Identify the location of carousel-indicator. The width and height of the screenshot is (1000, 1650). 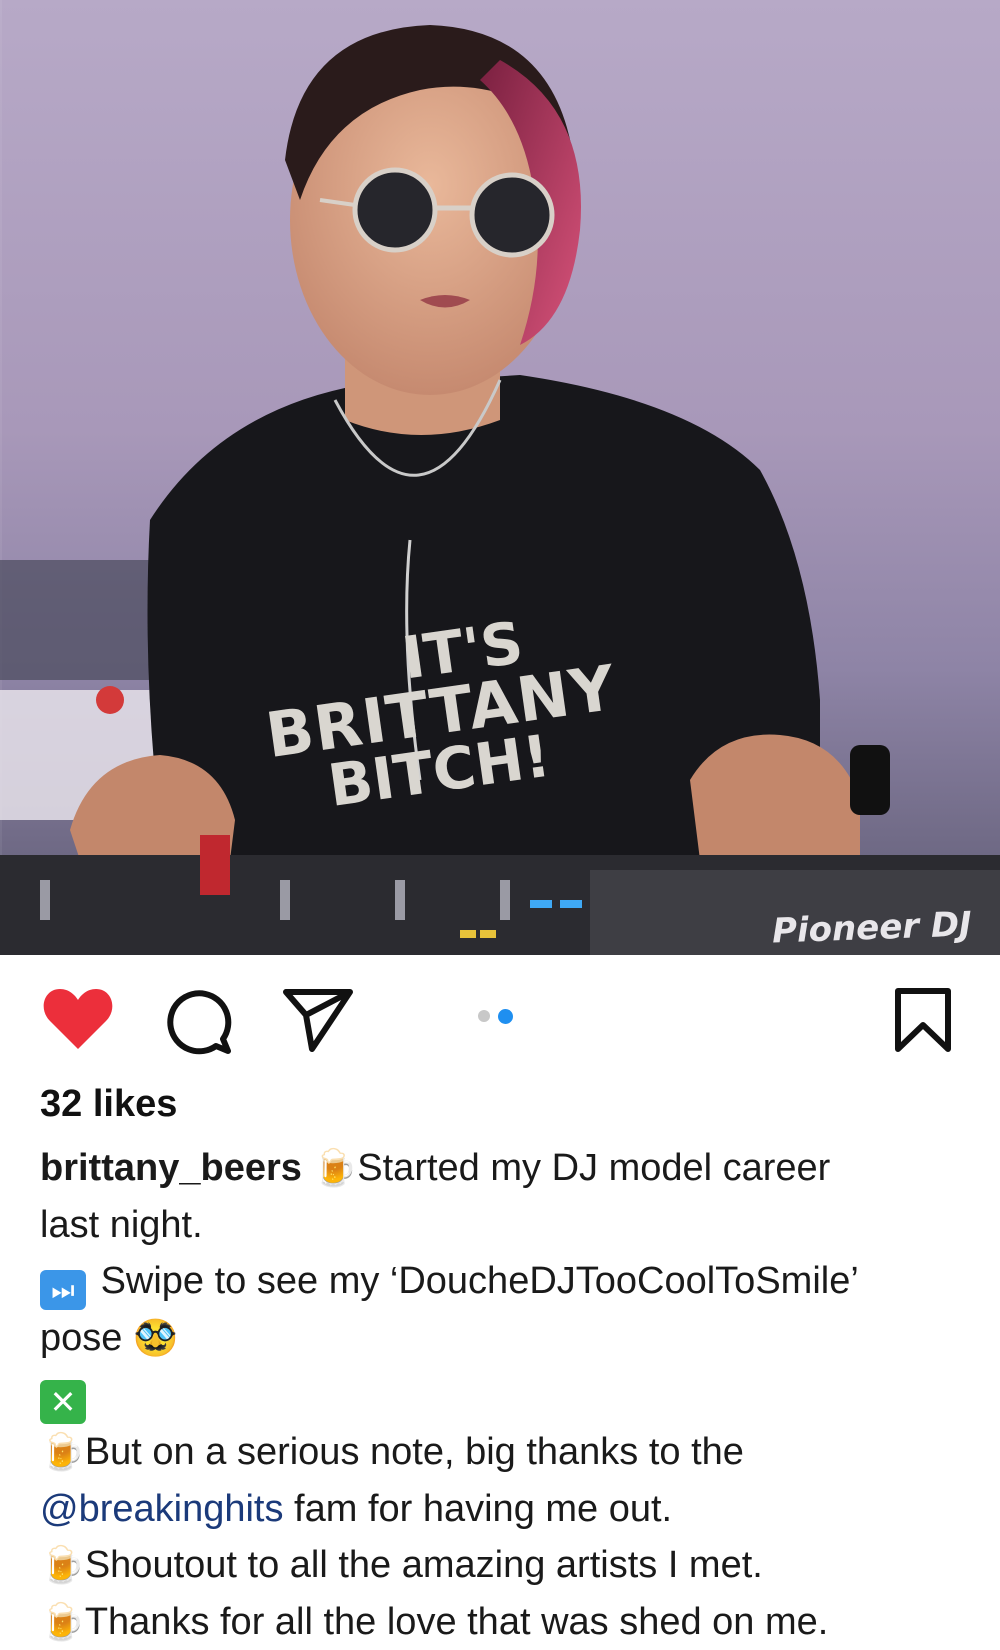
(495, 1016).